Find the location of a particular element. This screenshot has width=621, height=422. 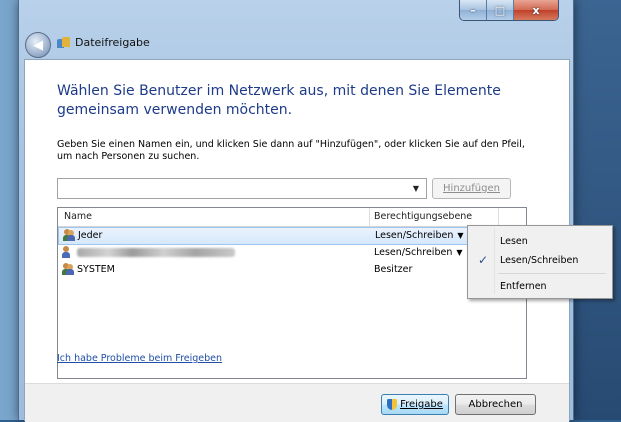

add-button-label: Hinzufügen is located at coordinates (471, 188).